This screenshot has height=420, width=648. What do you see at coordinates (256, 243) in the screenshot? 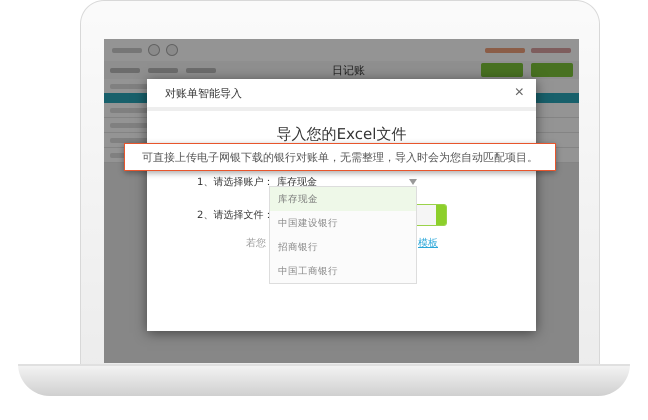
I see `hint-text: 若您` at bounding box center [256, 243].